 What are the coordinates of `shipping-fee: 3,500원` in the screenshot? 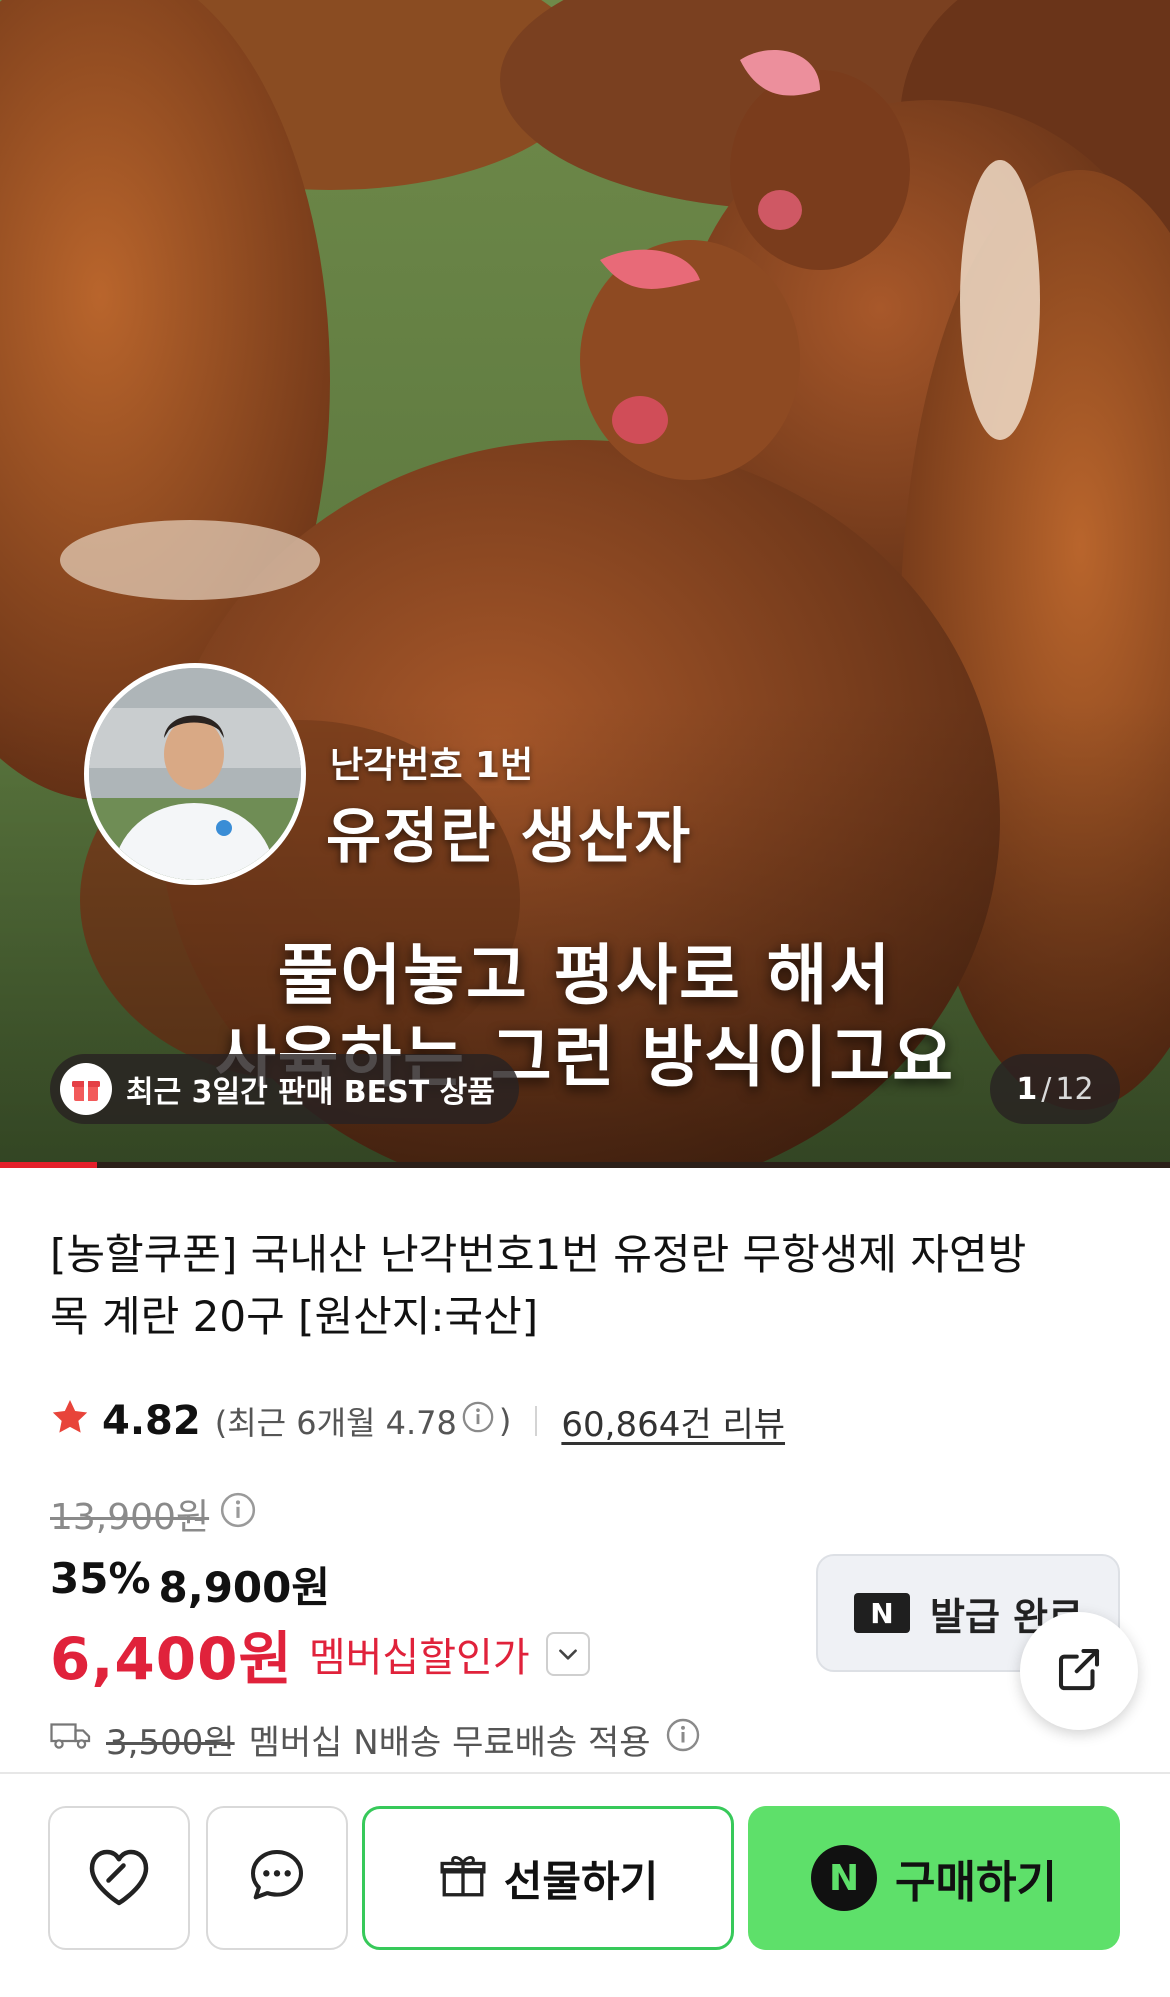 It's located at (170, 1742).